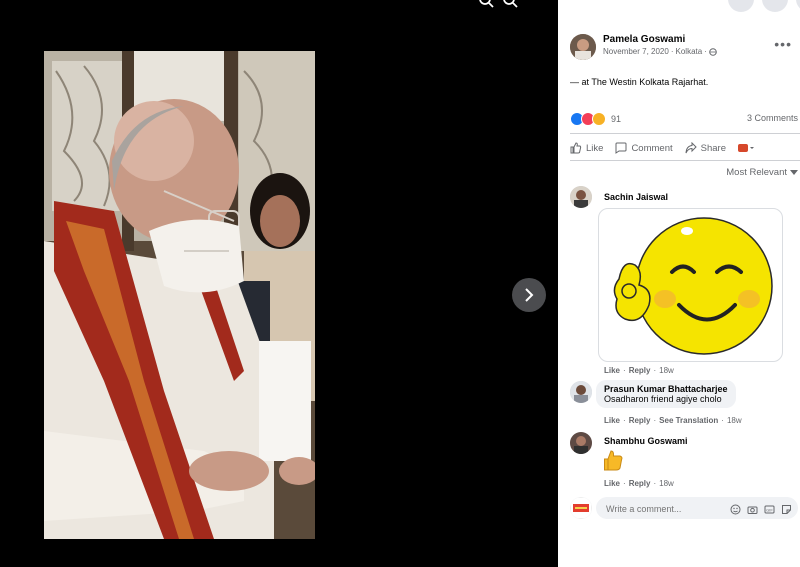 The image size is (800, 567). I want to click on author-avatar, so click(583, 47).